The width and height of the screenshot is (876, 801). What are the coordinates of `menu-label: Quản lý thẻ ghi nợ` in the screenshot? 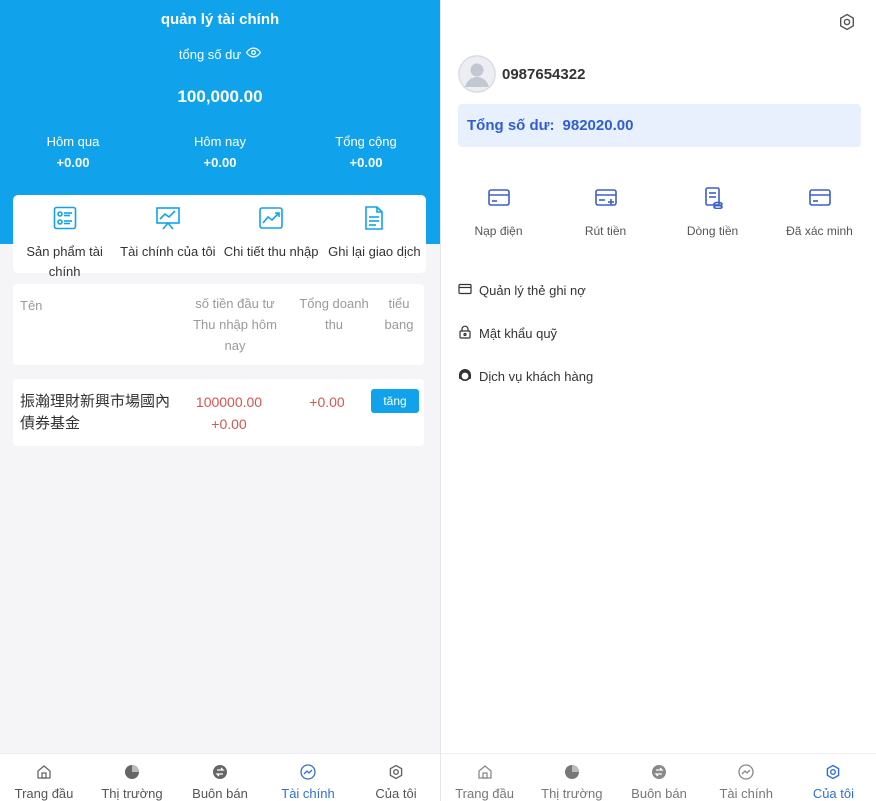 It's located at (532, 290).